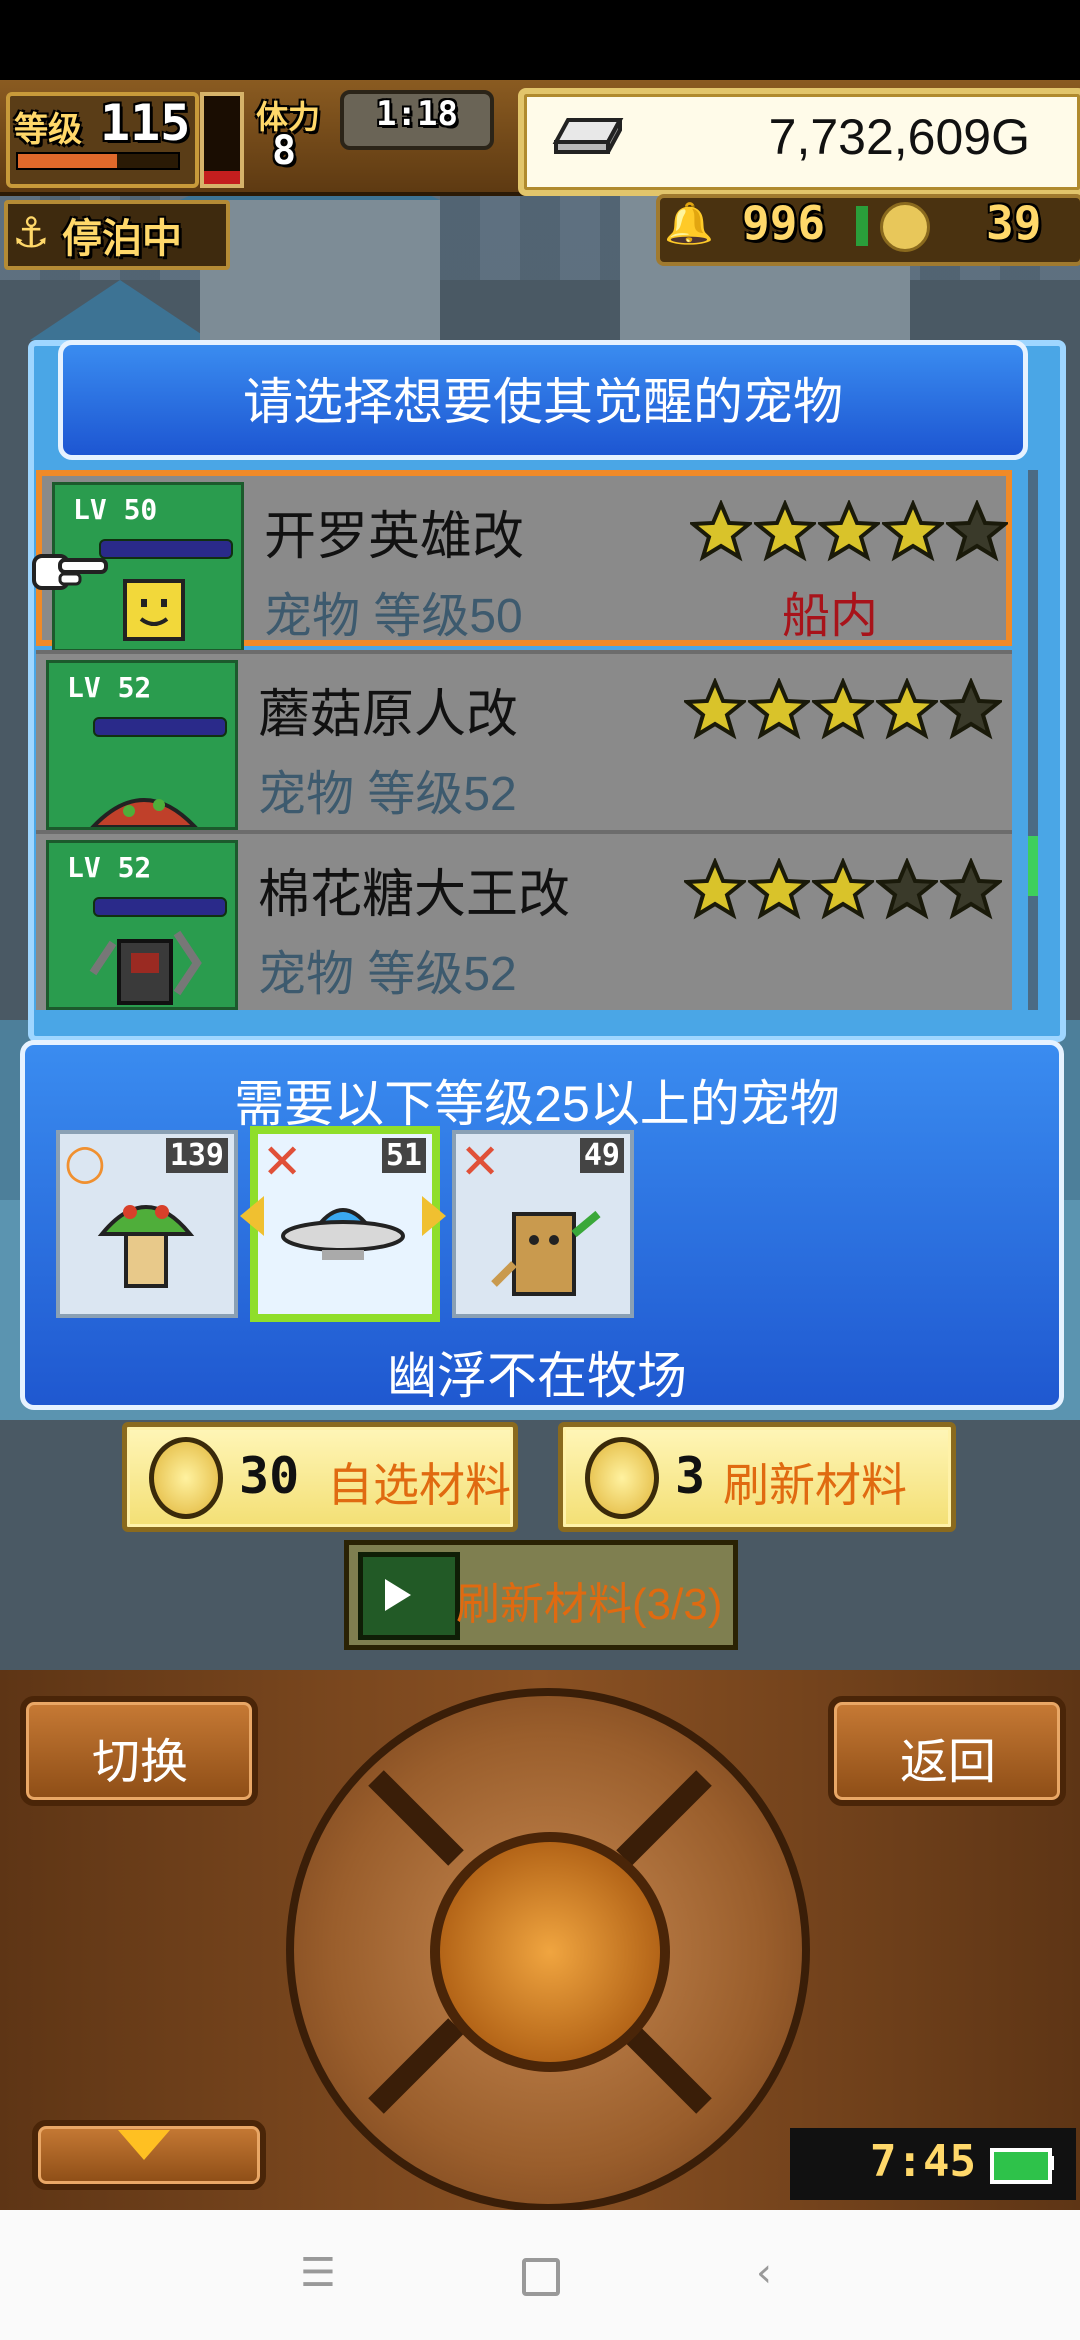 This screenshot has width=1080, height=2340. What do you see at coordinates (1033, 740) in the screenshot?
I see `pet-list-scrollbar` at bounding box center [1033, 740].